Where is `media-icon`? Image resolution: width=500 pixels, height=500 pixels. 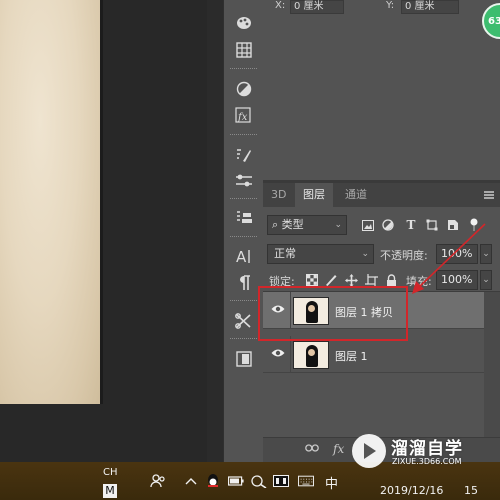
media-icon is located at coordinates (281, 481).